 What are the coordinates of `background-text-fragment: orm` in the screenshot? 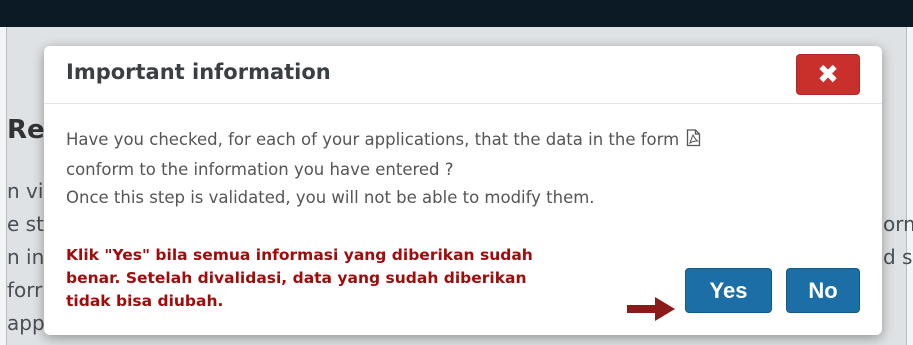 It's located at (898, 224).